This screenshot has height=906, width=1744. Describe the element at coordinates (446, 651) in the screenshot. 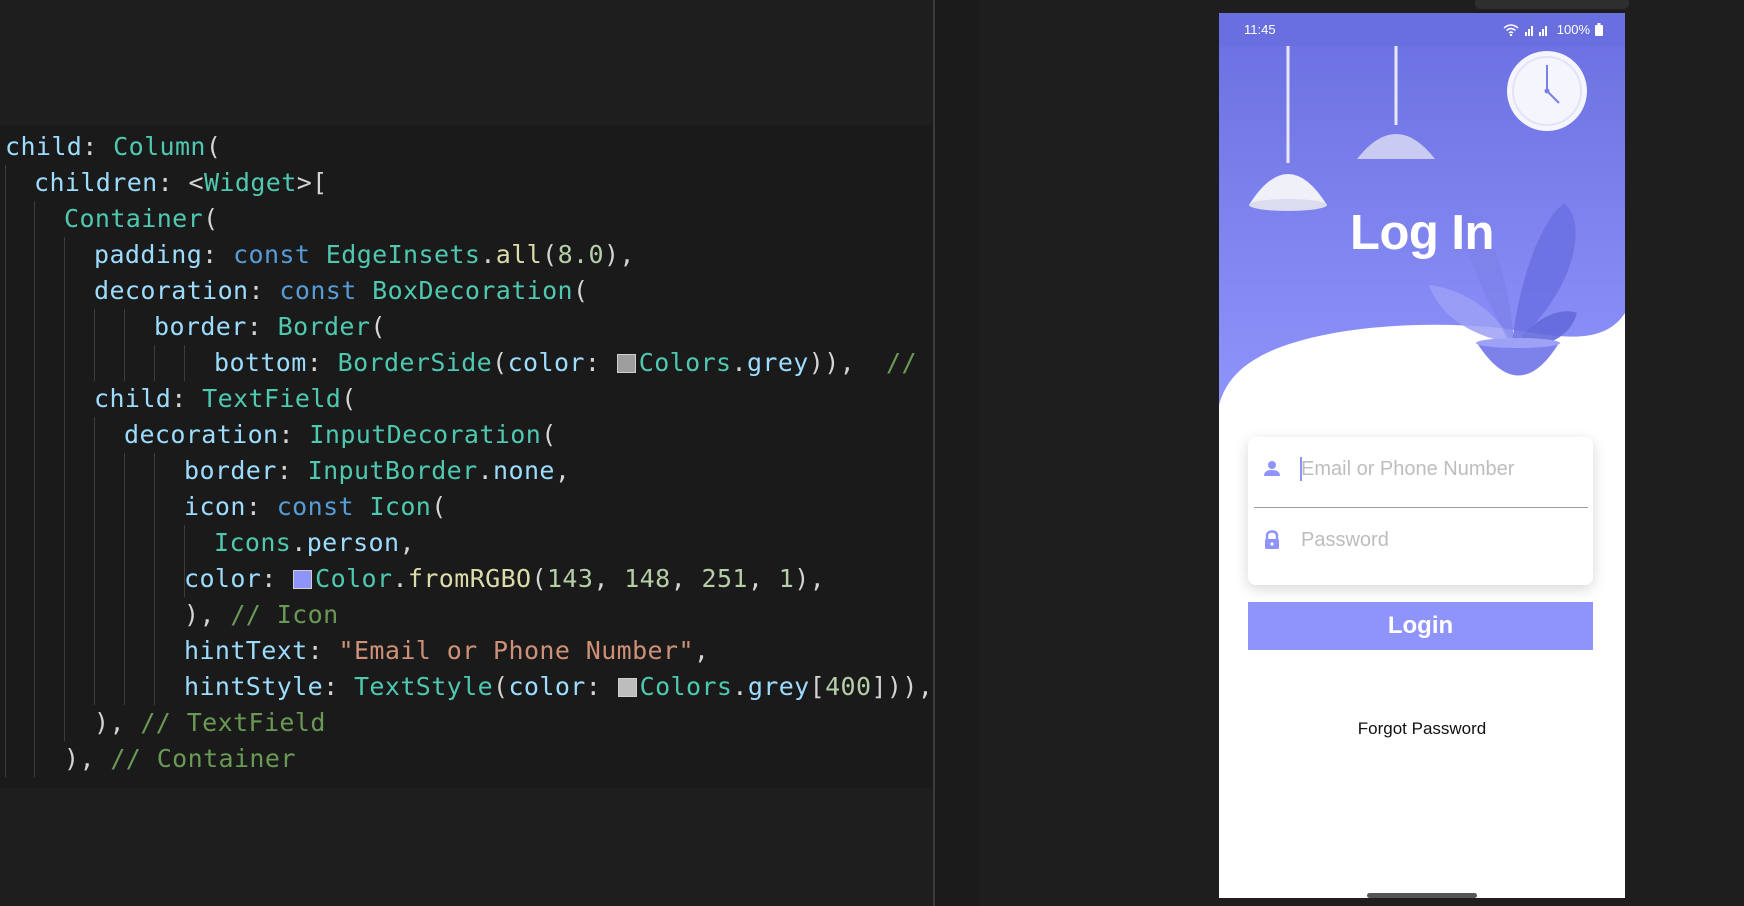

I see `code-line: hintText: "Email or Phone Number",` at that location.